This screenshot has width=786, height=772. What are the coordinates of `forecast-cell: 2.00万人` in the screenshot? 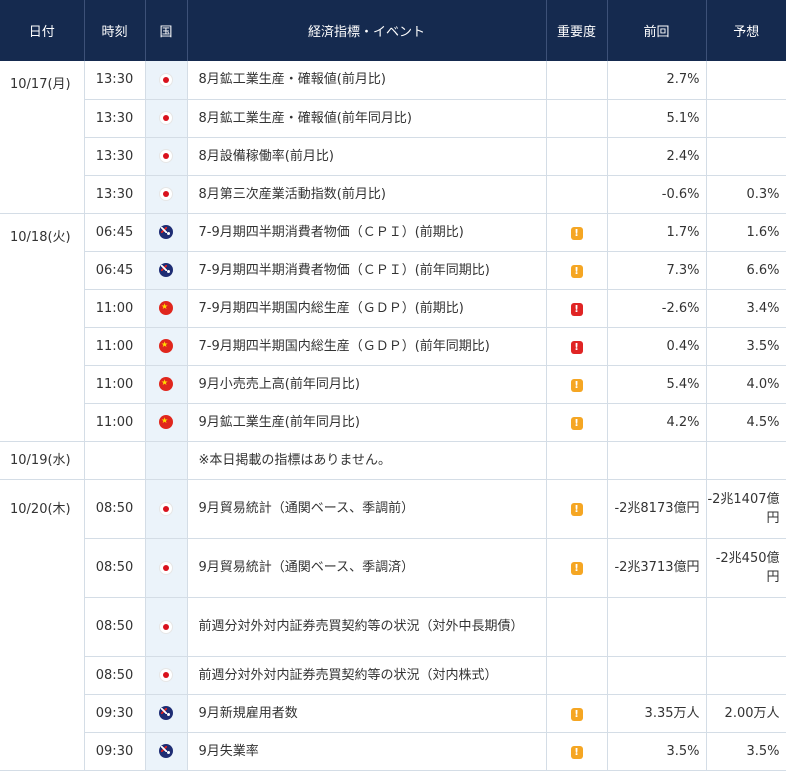 It's located at (746, 713).